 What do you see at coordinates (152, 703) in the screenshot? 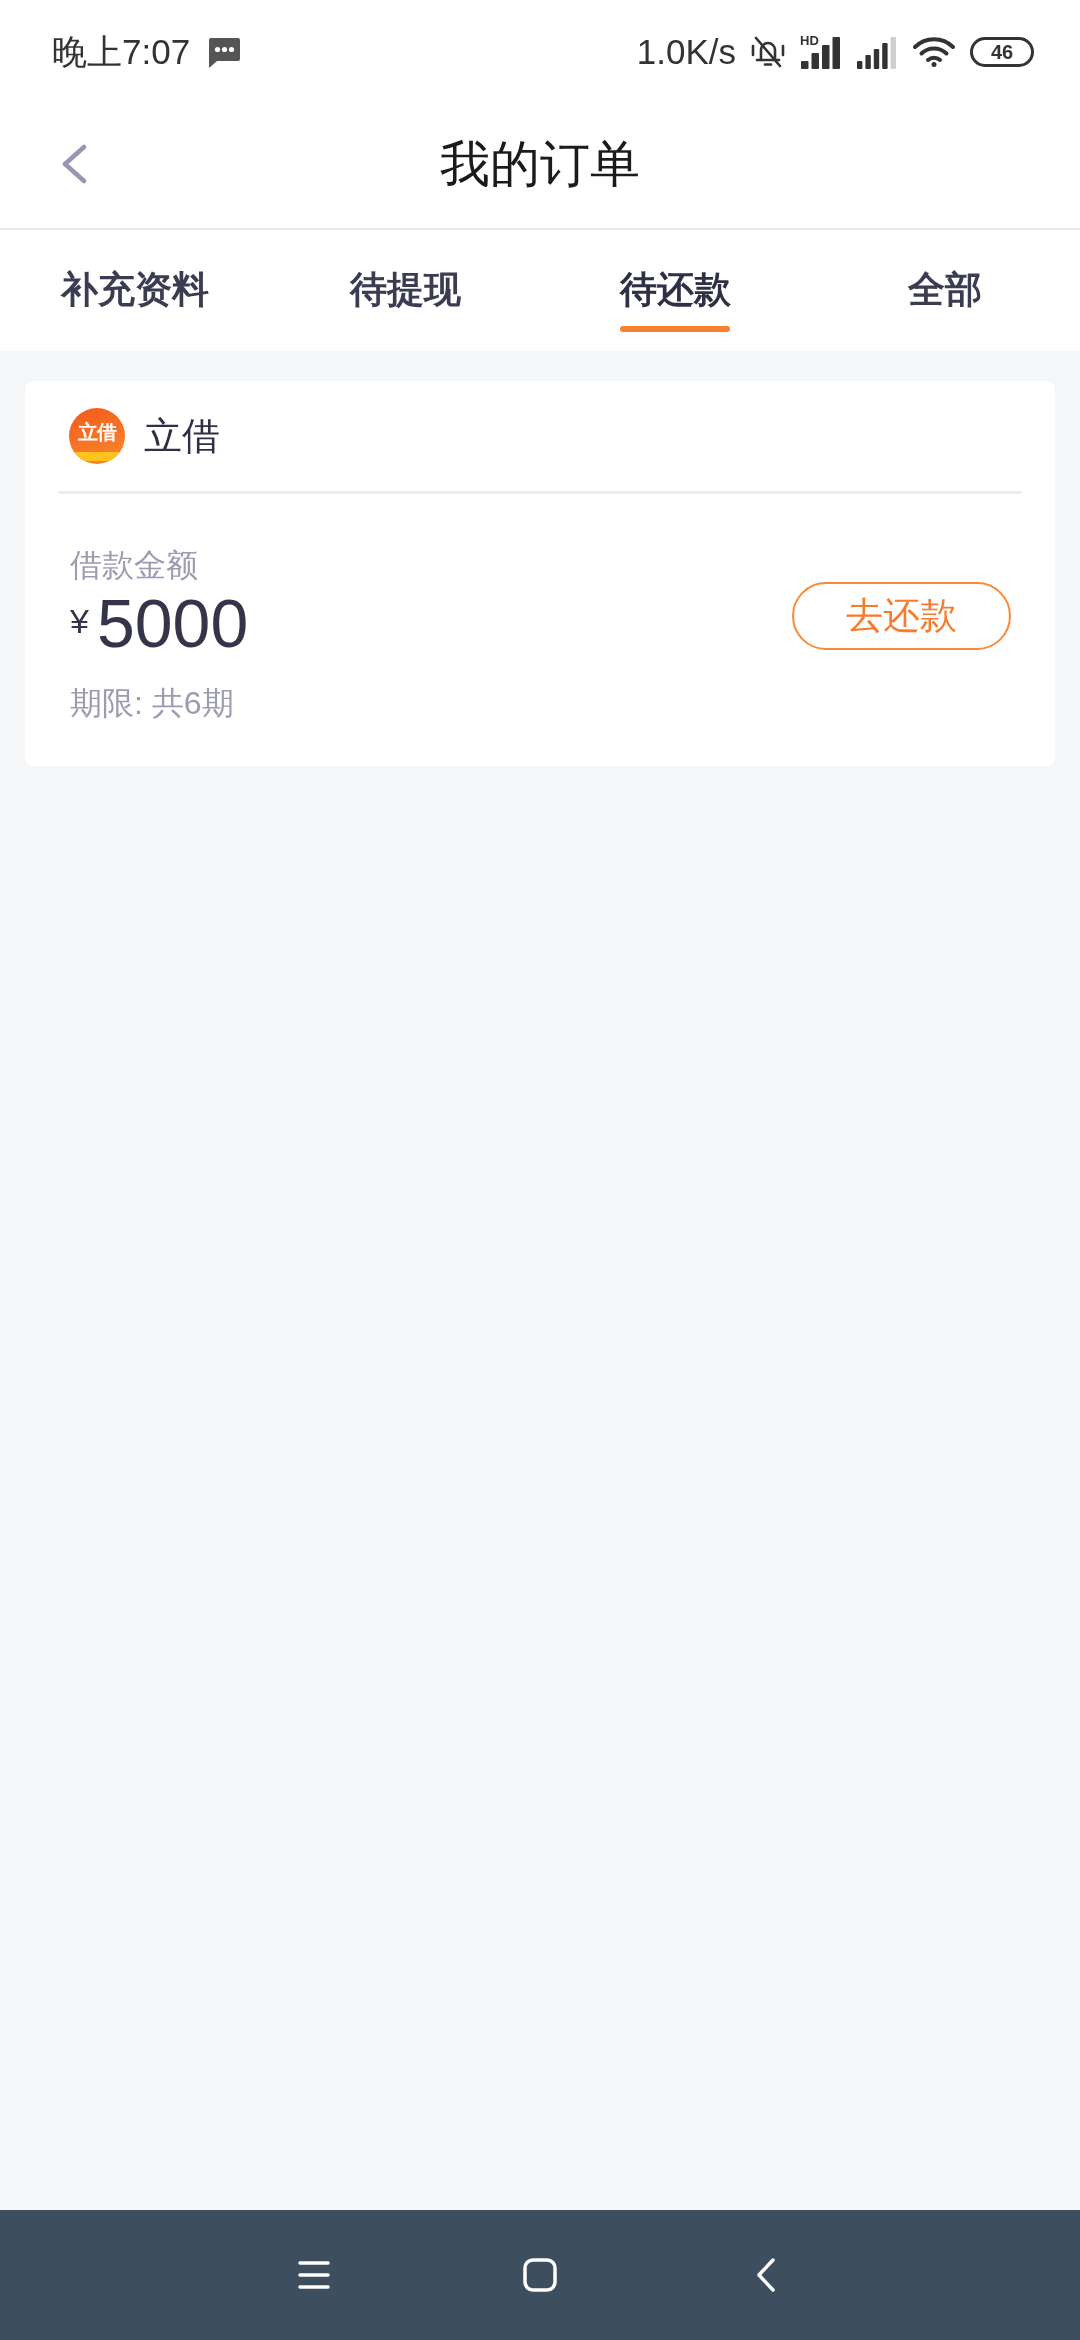
I see `loan-term: 期限: 共6期` at bounding box center [152, 703].